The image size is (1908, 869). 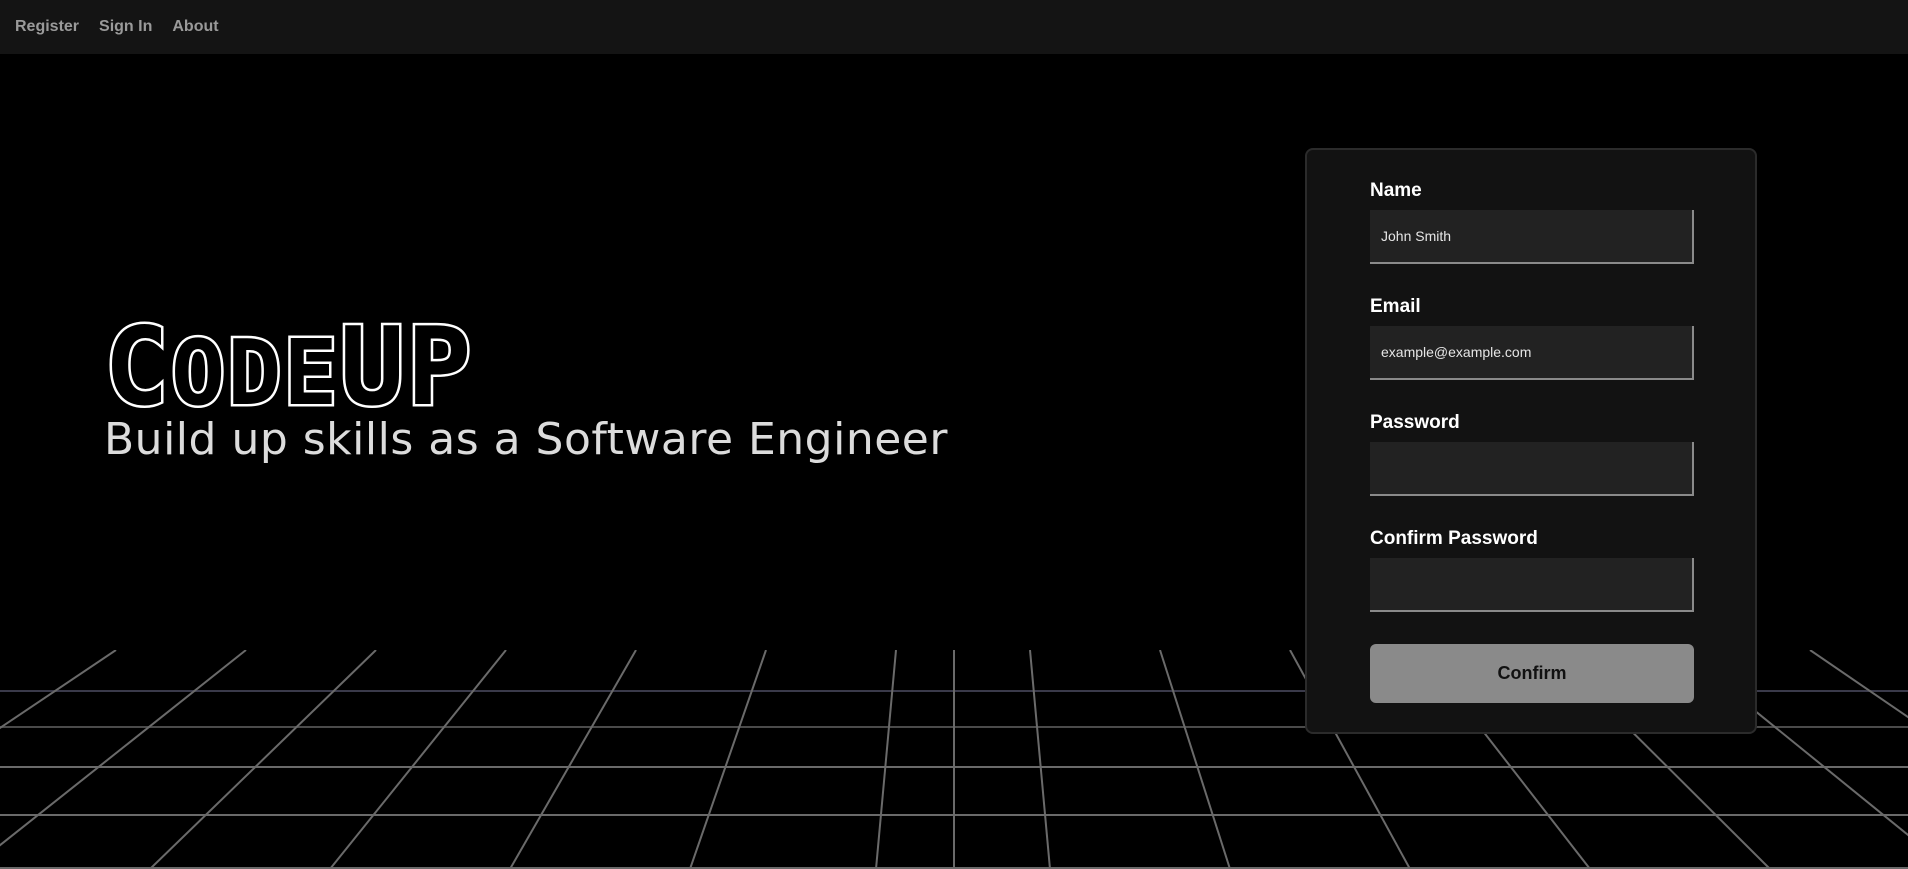 What do you see at coordinates (1532, 353) in the screenshot?
I see `email-input` at bounding box center [1532, 353].